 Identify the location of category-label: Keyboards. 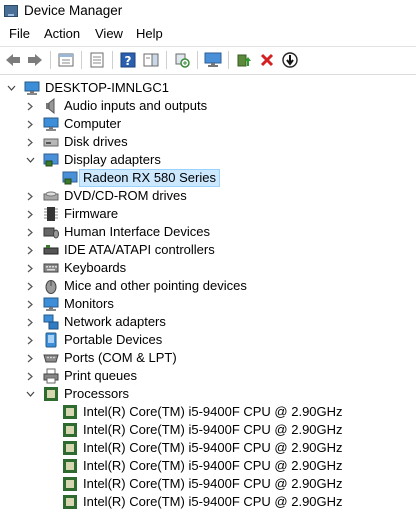
(95, 267).